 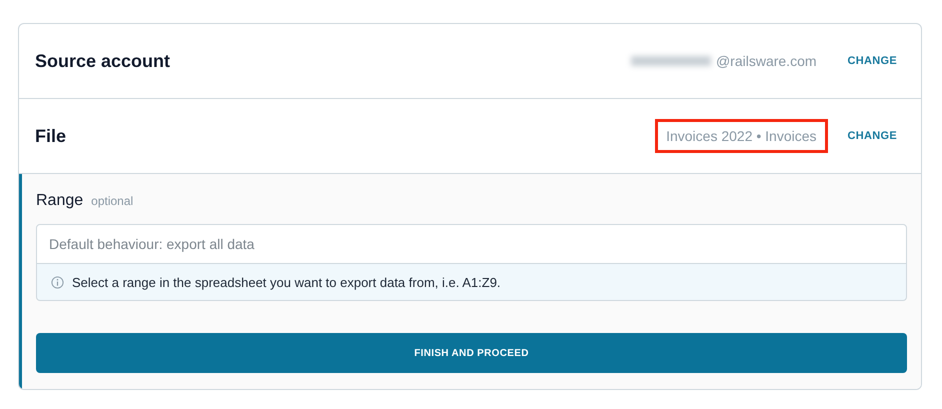 What do you see at coordinates (471, 244) in the screenshot?
I see `range-input-field: Default behaviour: export all data` at bounding box center [471, 244].